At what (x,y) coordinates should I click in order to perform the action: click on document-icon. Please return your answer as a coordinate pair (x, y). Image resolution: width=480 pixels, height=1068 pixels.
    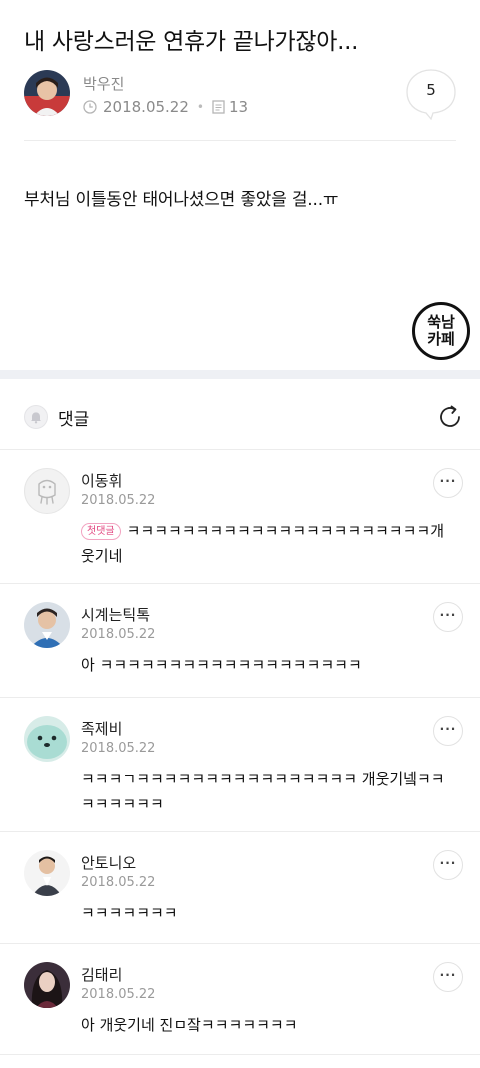
    Looking at the image, I should click on (218, 107).